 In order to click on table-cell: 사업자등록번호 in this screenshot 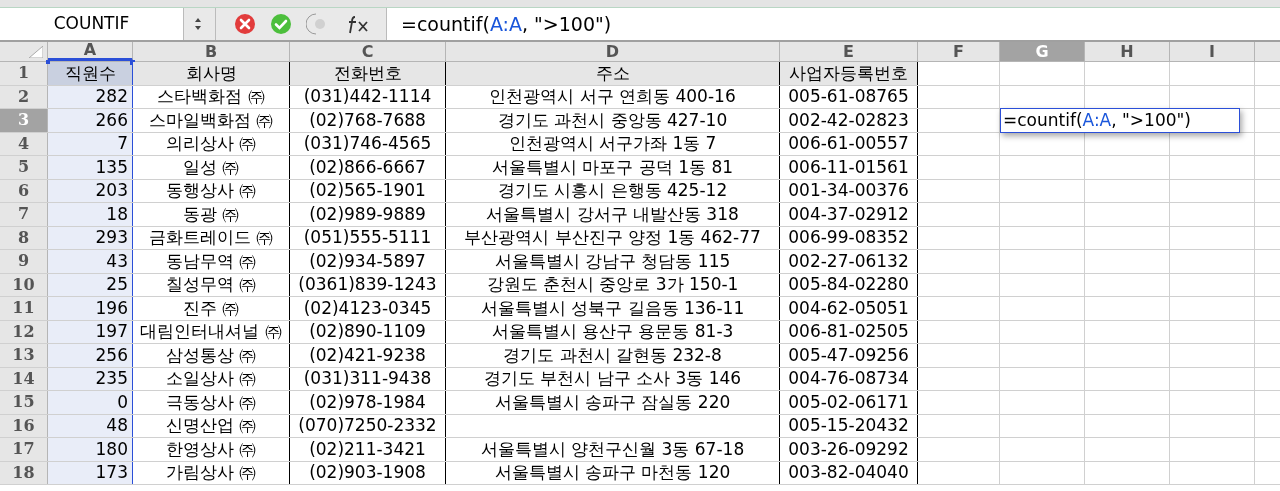, I will do `click(848, 73)`.